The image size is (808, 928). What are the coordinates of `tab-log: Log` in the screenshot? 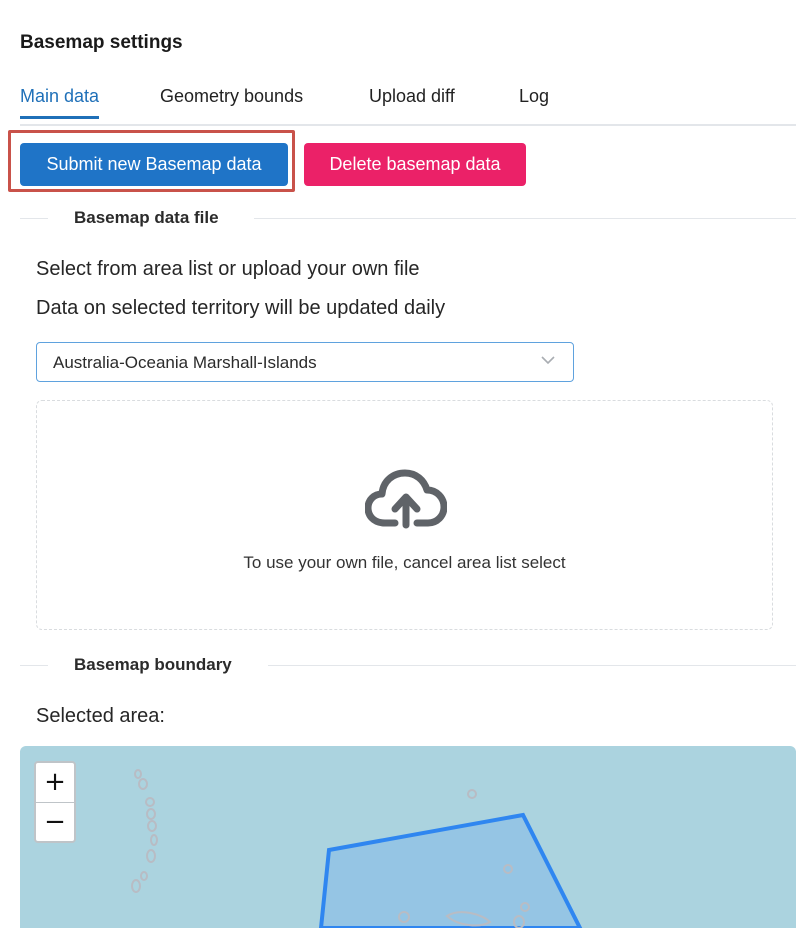 It's located at (534, 101).